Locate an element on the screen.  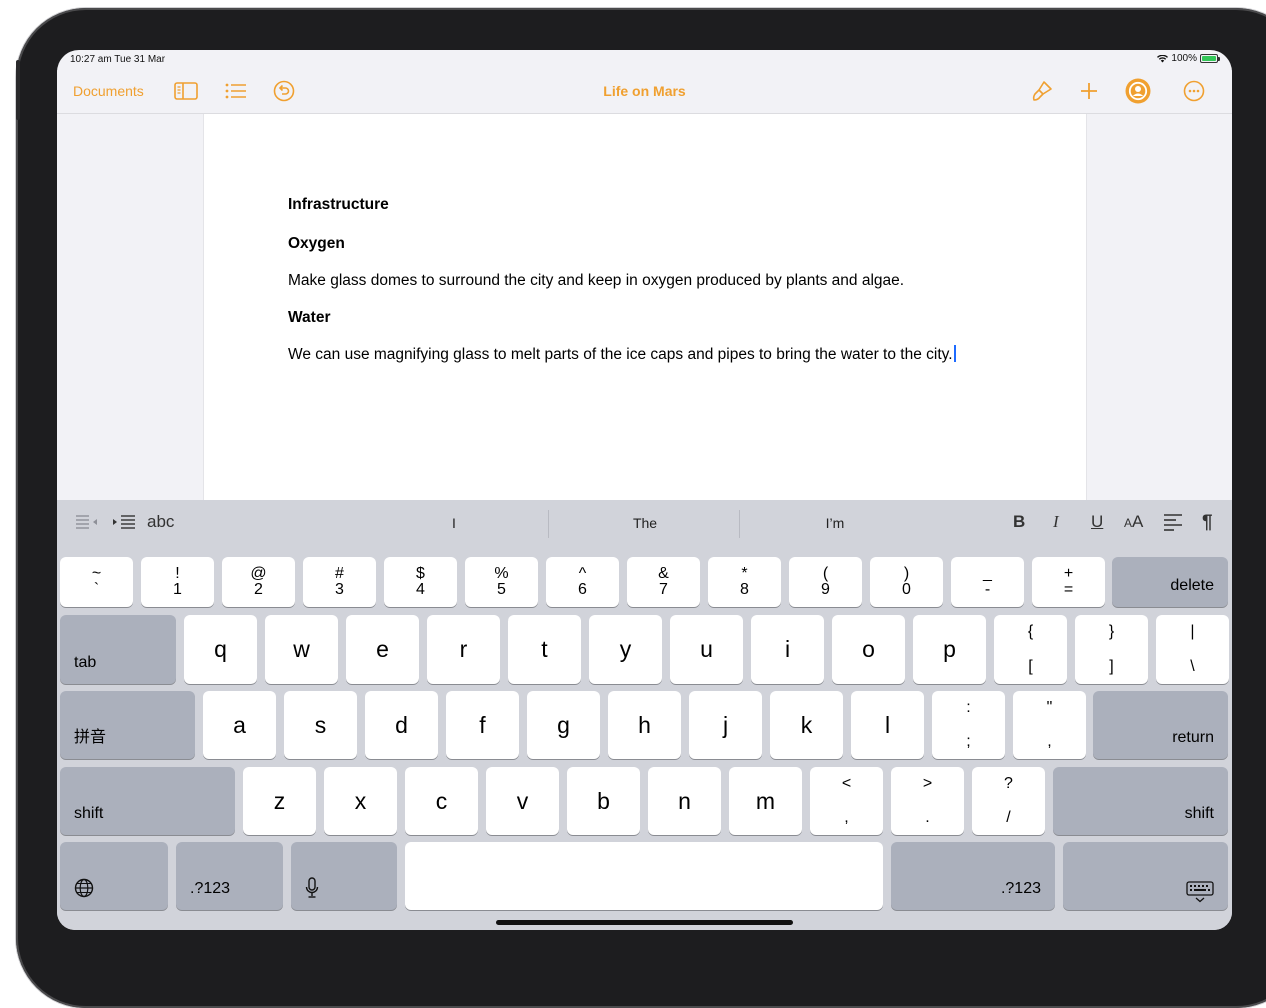
key-num-3: #3 is located at coordinates (339, 582).